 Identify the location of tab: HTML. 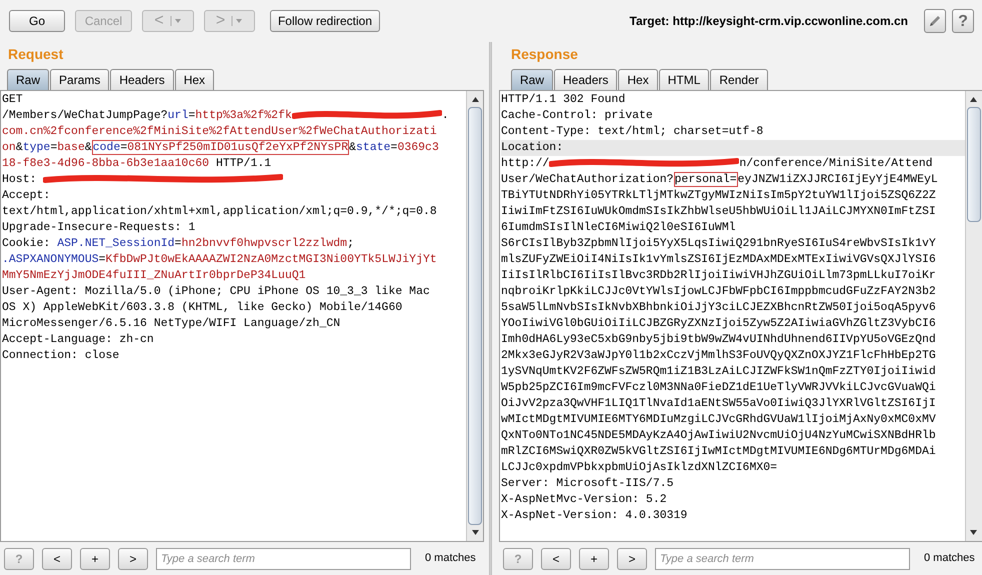
(684, 79).